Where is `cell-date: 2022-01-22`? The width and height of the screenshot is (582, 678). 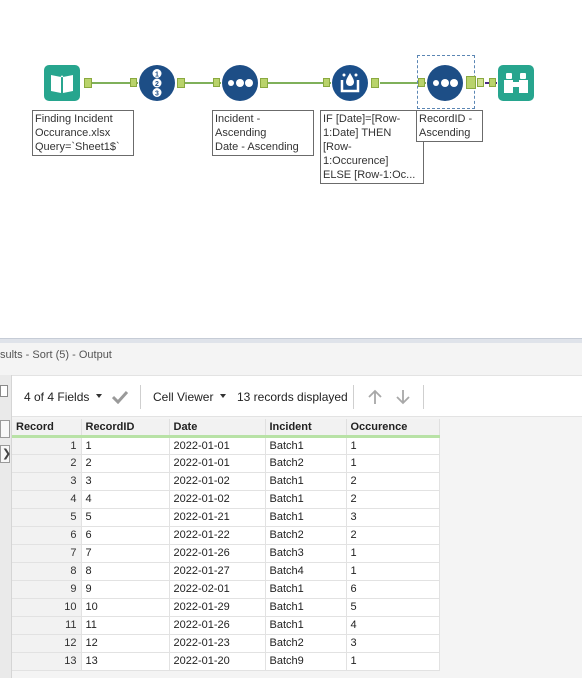
cell-date: 2022-01-22 is located at coordinates (217, 535).